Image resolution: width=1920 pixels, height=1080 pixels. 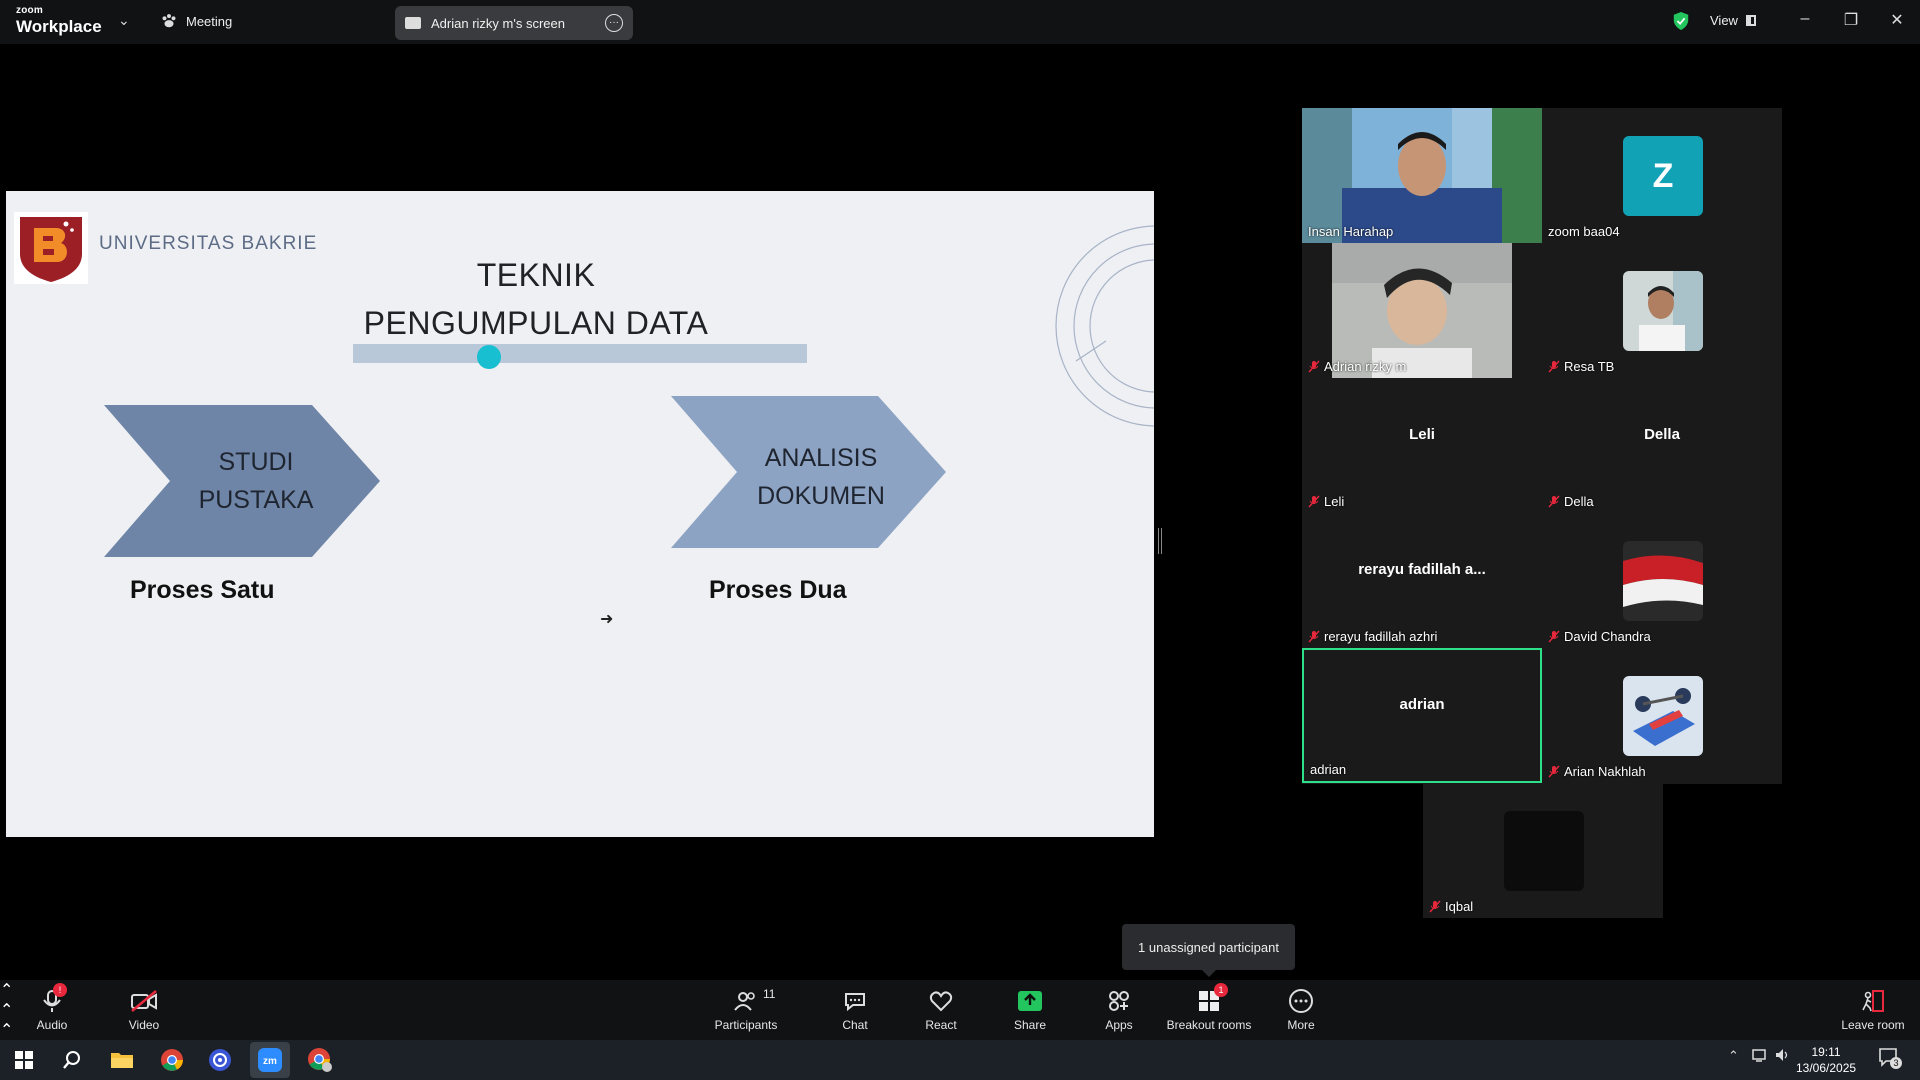 I want to click on participant-tile: Arian Nakhlah, so click(x=1662, y=715).